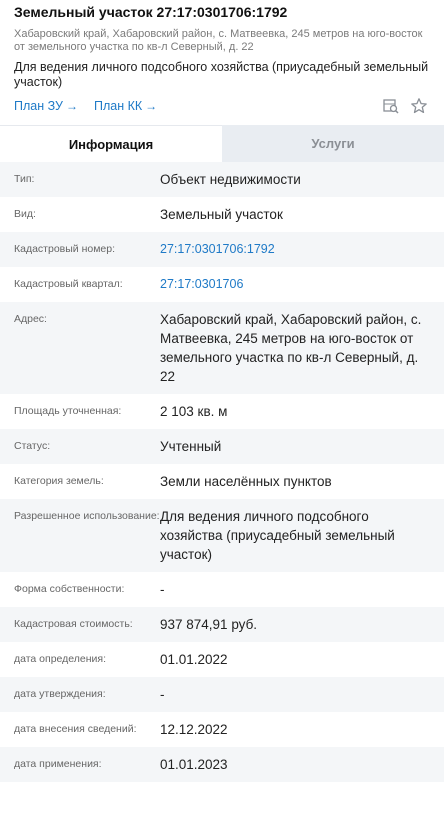  I want to click on plan-zu-link: План ЗУ →, so click(46, 106).